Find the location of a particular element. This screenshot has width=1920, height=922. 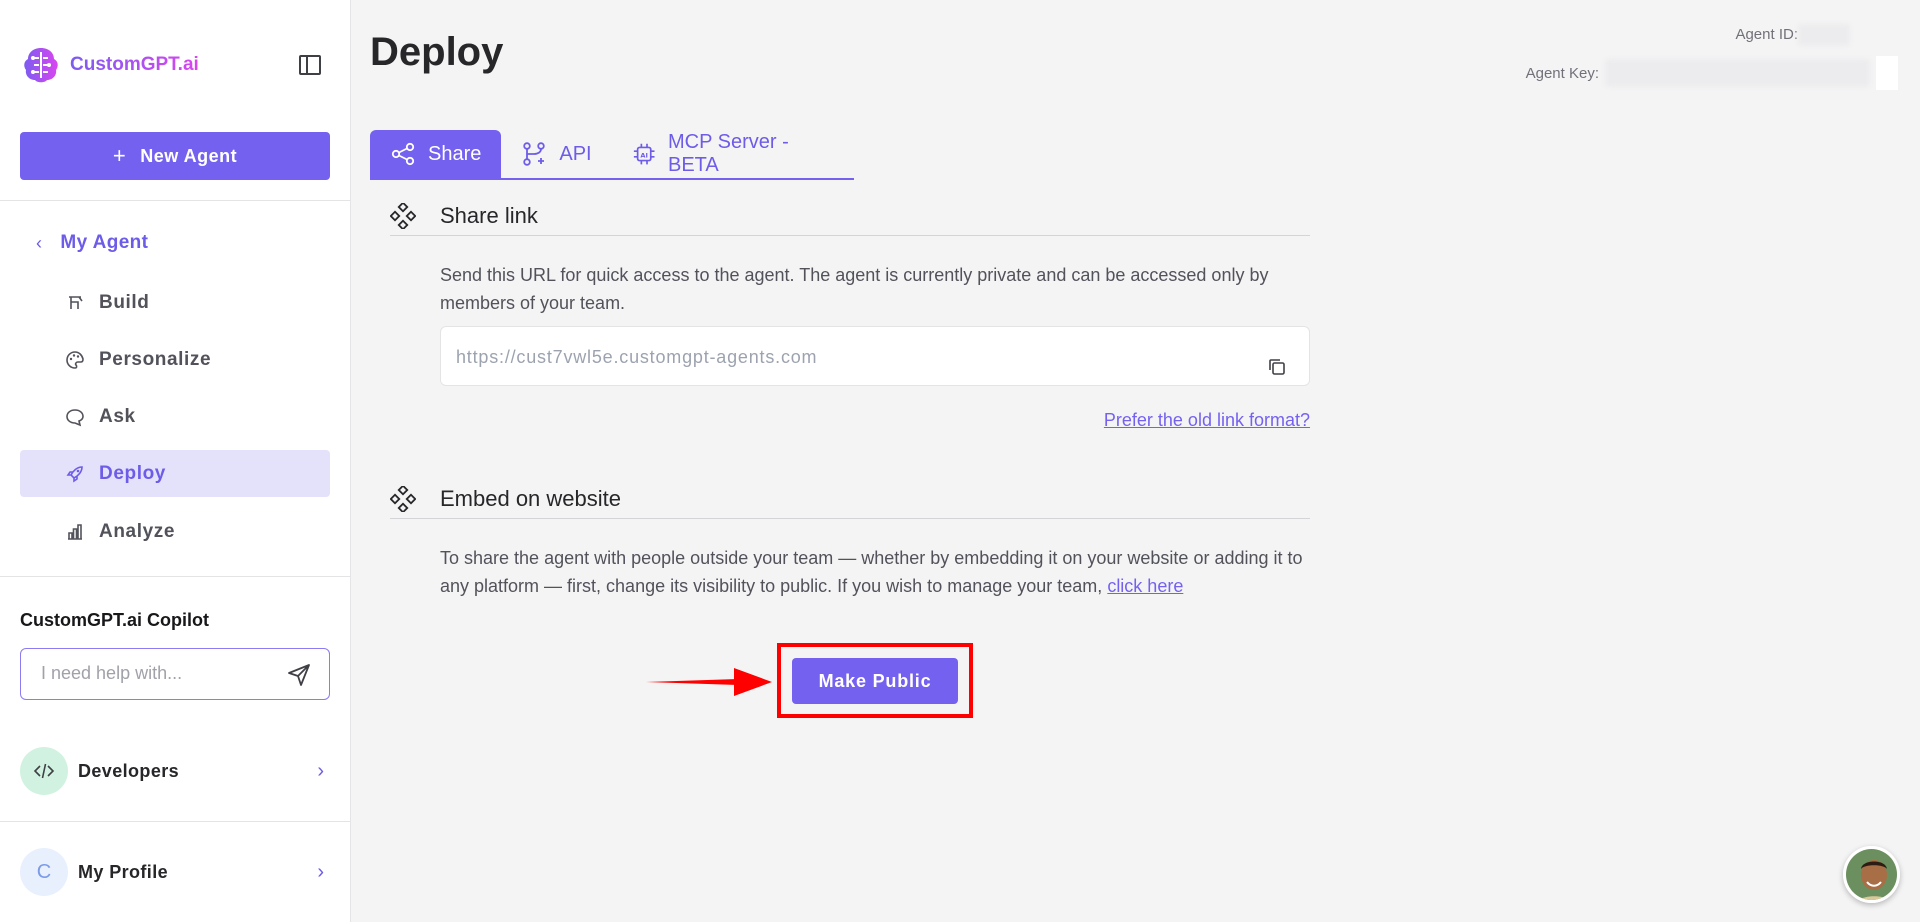

make-public-button: Make Public is located at coordinates (875, 681).